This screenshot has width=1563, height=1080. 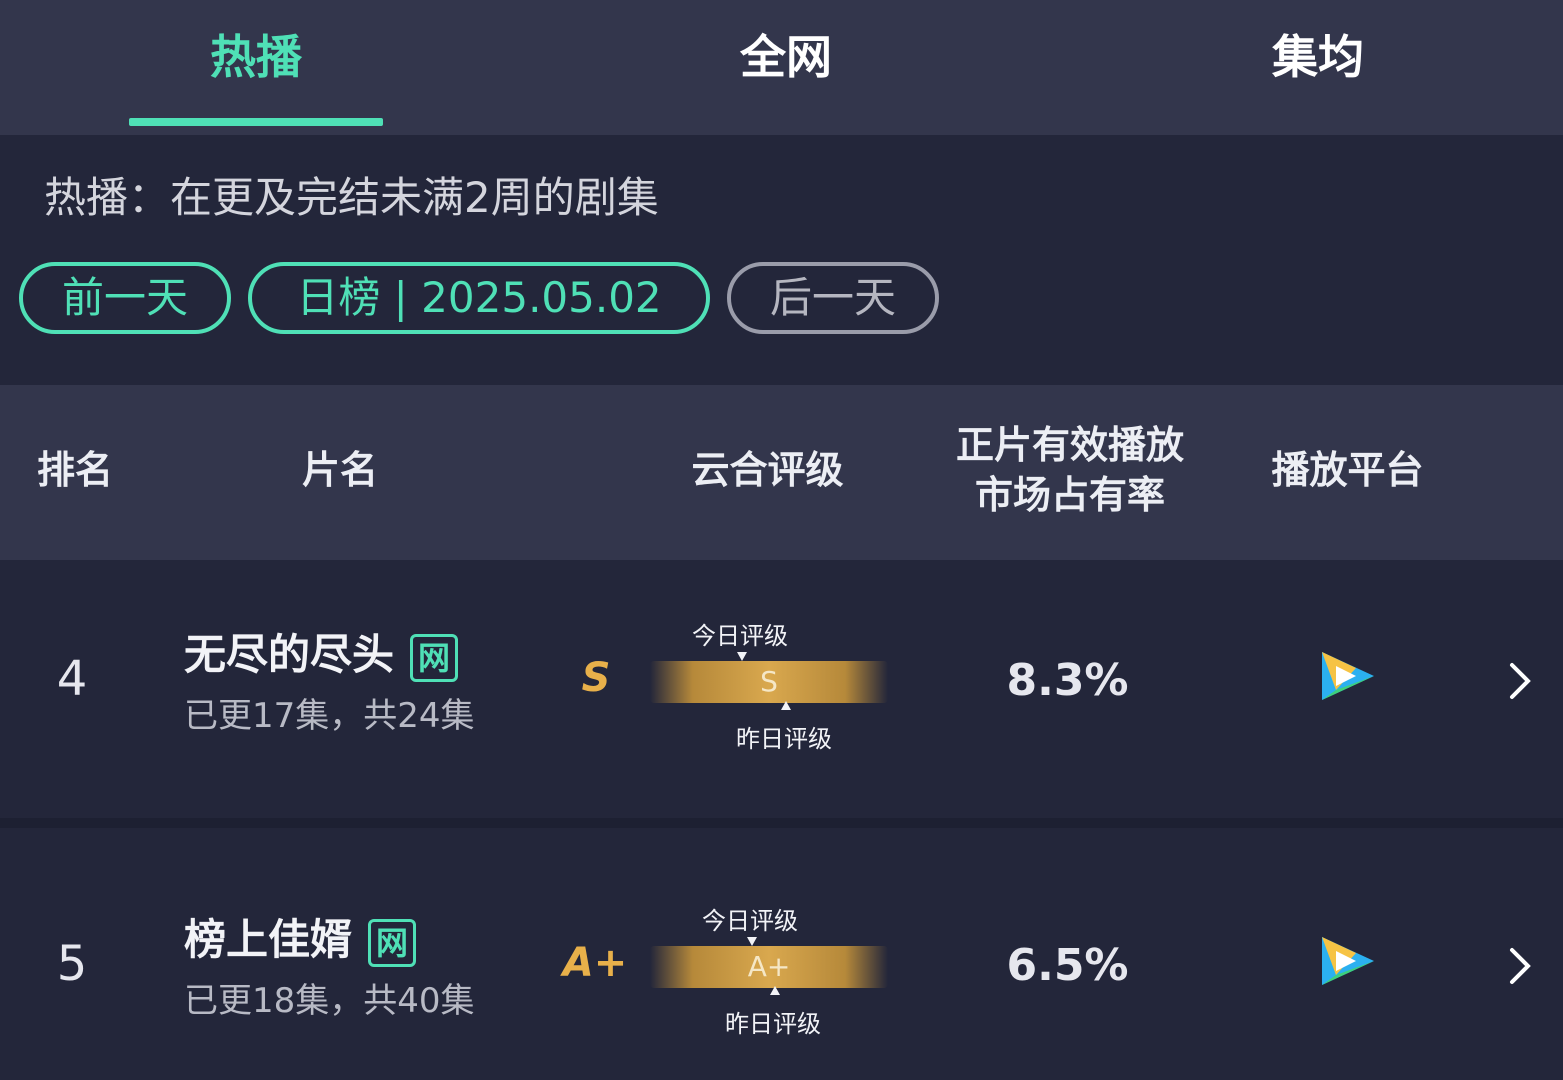 What do you see at coordinates (329, 1001) in the screenshot?
I see `episode-count: 已更18集，共40集` at bounding box center [329, 1001].